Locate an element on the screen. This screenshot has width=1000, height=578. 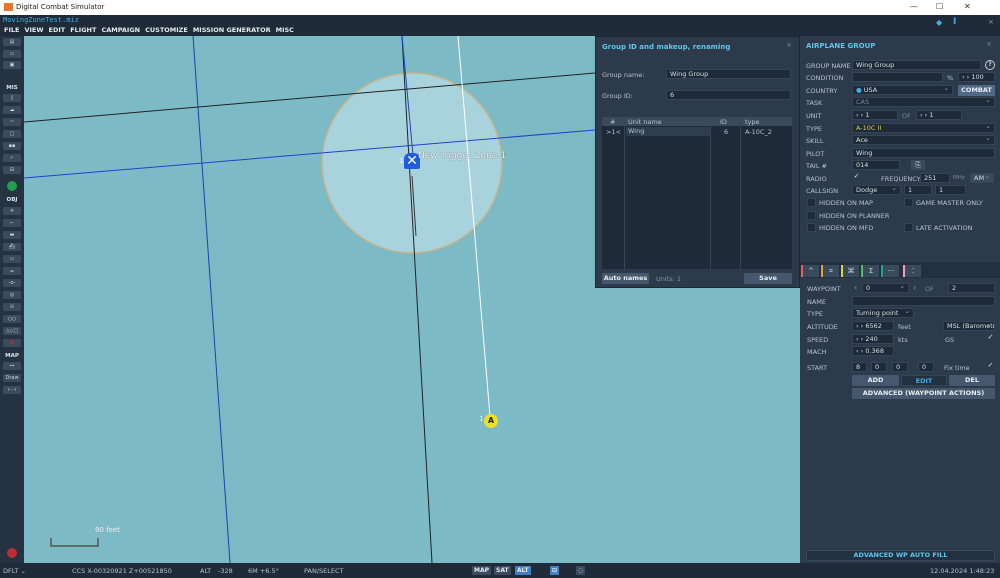
table-row: >1< Wing 6 A-10C_2 is located at coordinates (697, 131).